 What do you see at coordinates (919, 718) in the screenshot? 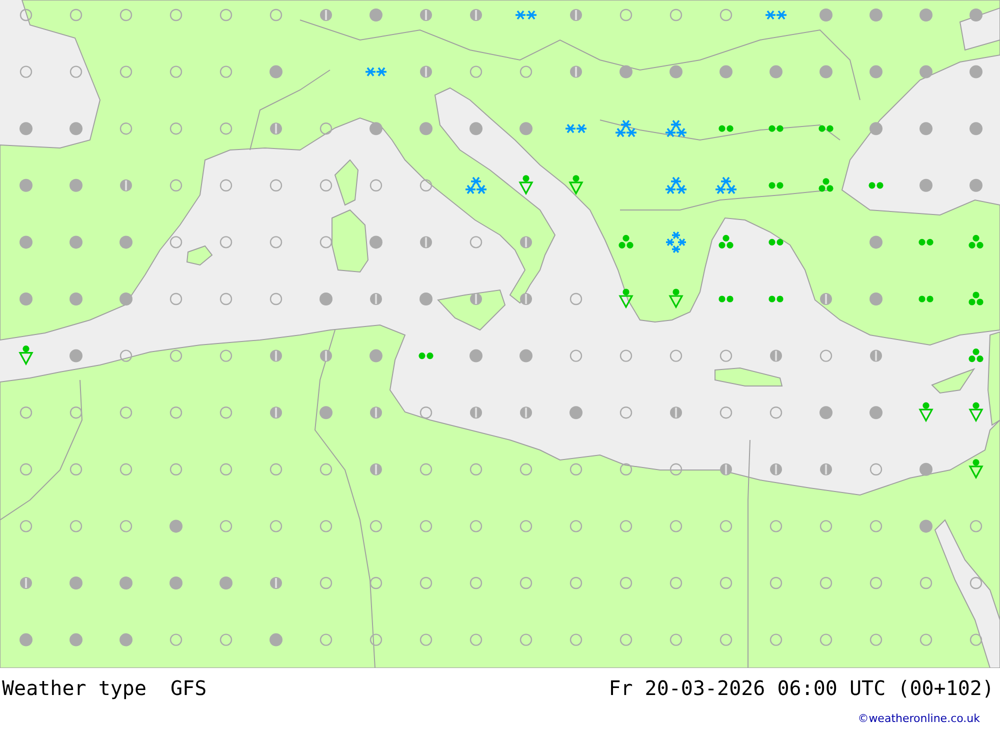
I see `credit-link: ©weatheronline.co.uk` at bounding box center [919, 718].